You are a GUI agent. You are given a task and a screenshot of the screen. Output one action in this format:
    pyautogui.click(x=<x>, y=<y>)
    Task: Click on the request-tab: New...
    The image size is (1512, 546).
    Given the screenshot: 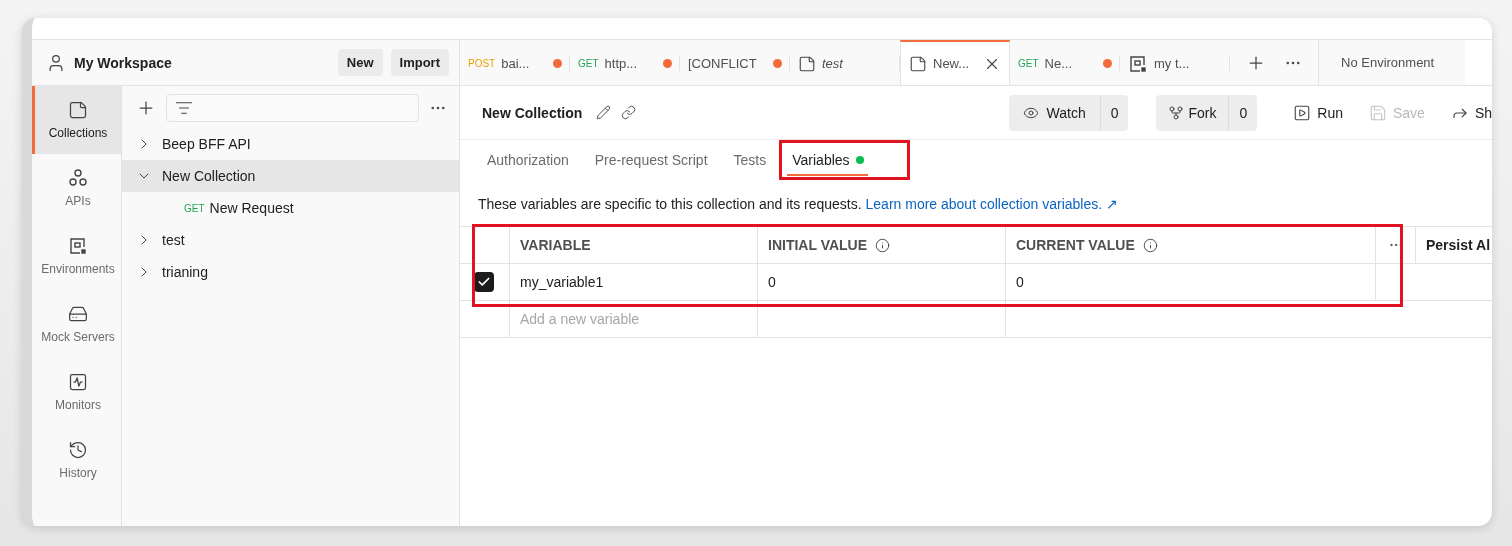 What is the action you would take?
    pyautogui.click(x=955, y=62)
    